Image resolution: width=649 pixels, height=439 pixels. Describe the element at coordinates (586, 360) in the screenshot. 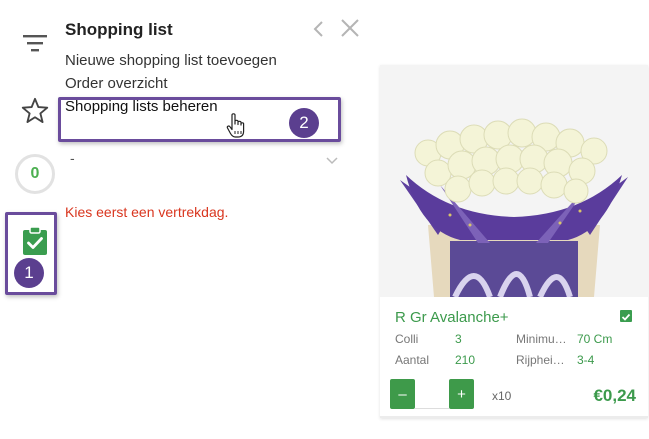

I see `spec-value-rijpheid: 3-4` at that location.